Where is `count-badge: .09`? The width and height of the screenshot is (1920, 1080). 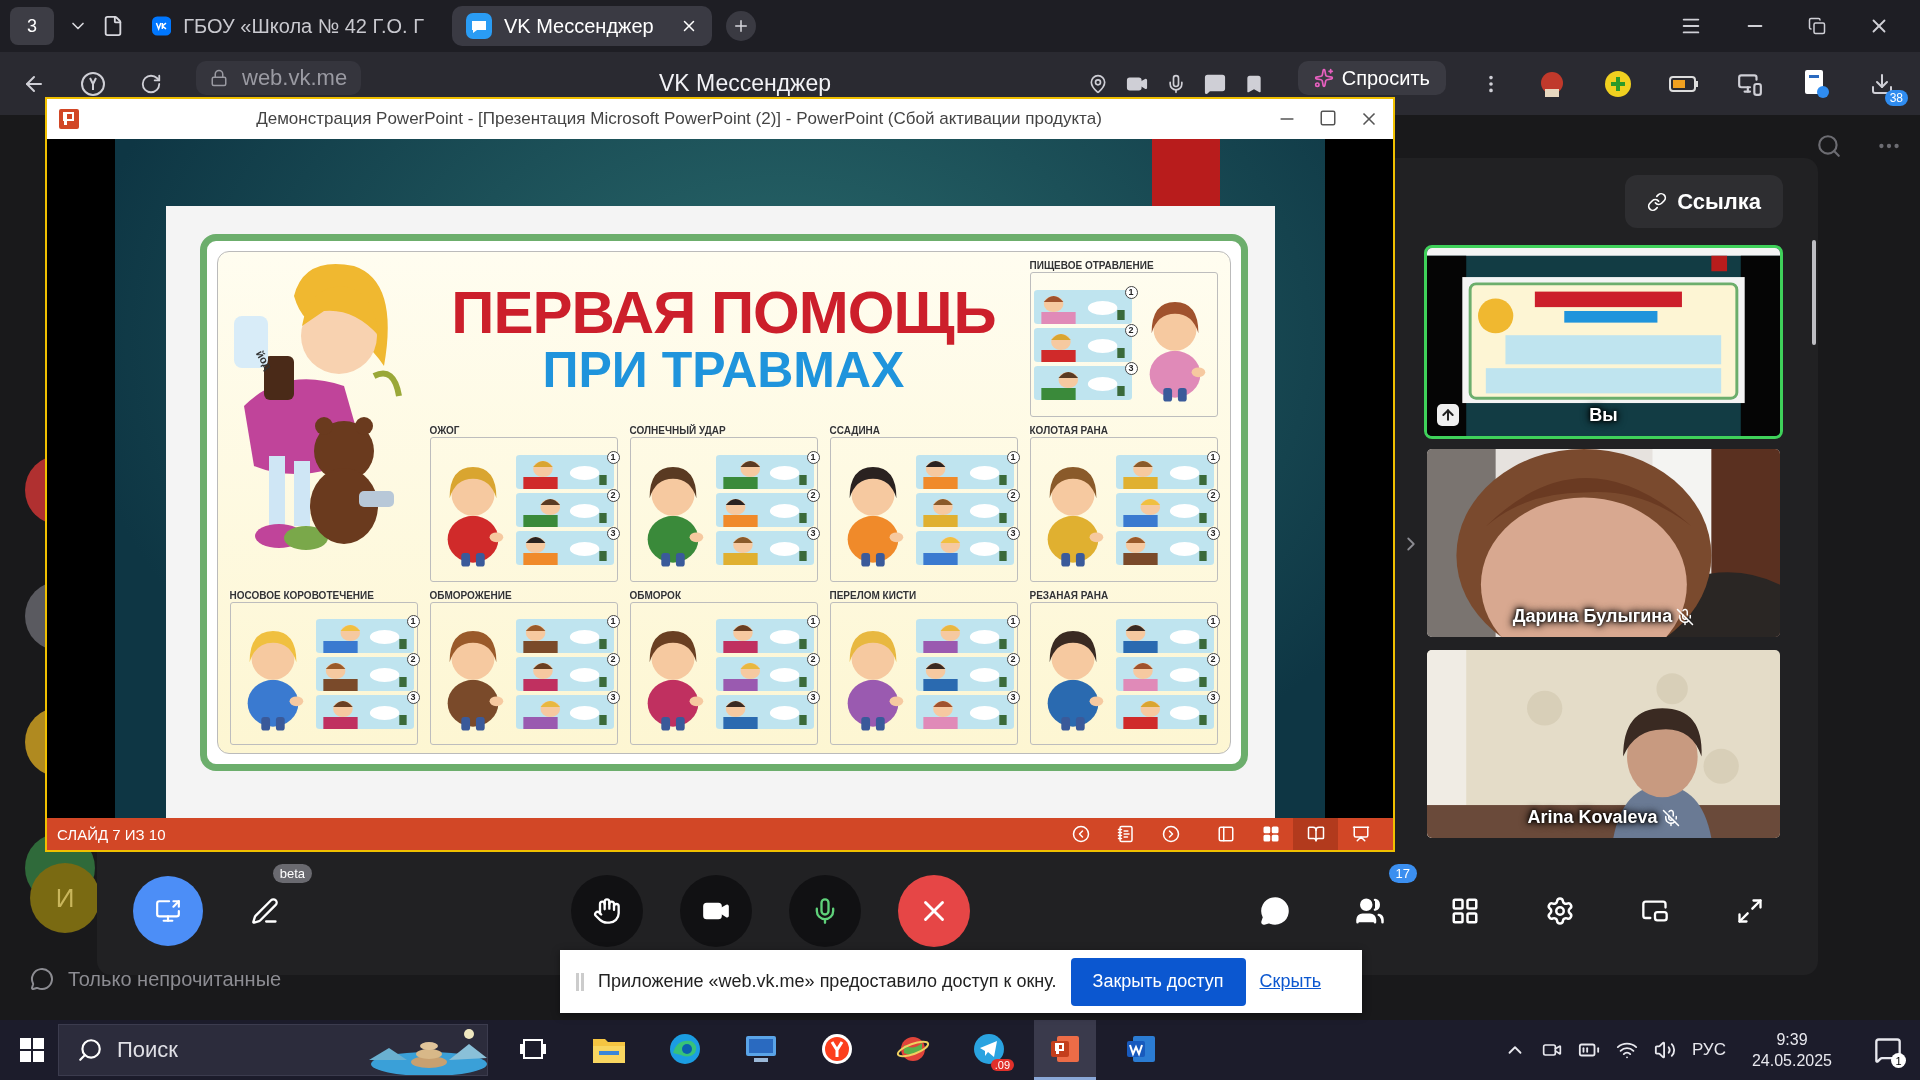
count-badge: .09 is located at coordinates (1002, 1065).